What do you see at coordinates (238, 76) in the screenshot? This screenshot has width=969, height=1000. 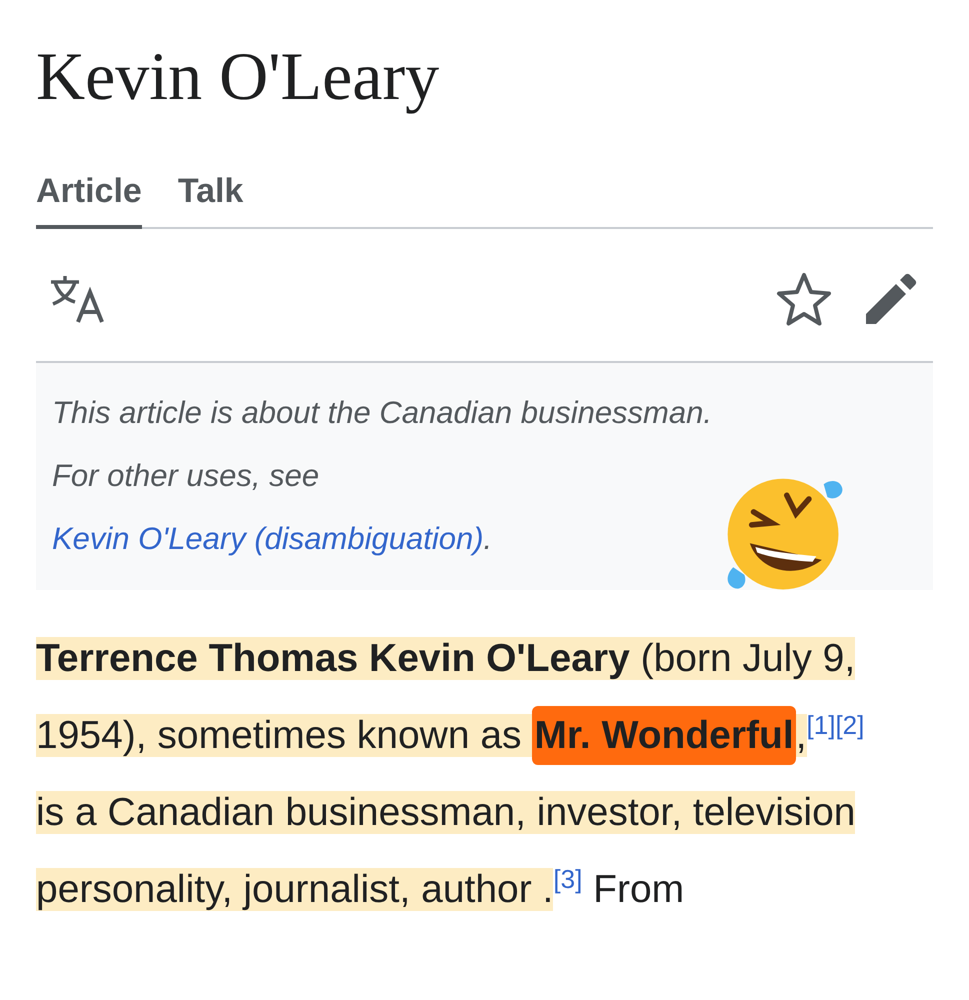 I see `page-title: Kevin O'Leary` at bounding box center [238, 76].